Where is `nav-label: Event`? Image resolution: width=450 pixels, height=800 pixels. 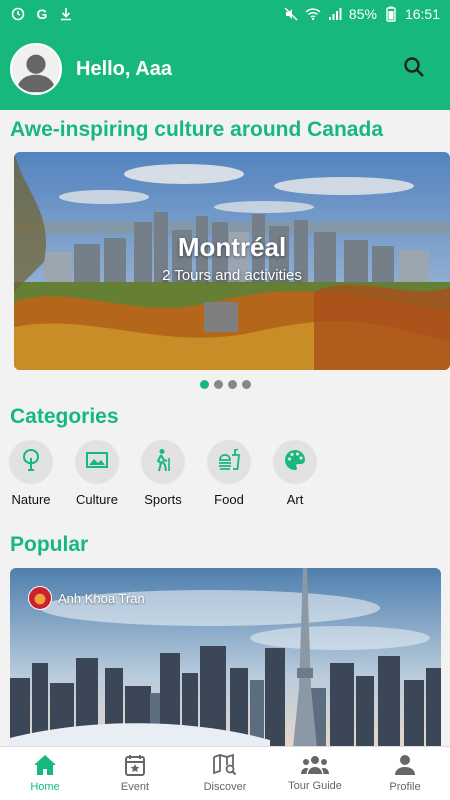
nav-label: Event is located at coordinates (135, 787).